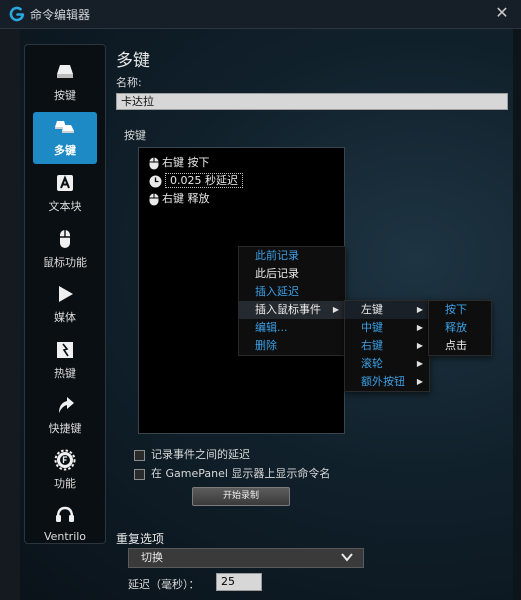 This screenshot has width=521, height=600. I want to click on menu-item-label: 中键, so click(372, 327).